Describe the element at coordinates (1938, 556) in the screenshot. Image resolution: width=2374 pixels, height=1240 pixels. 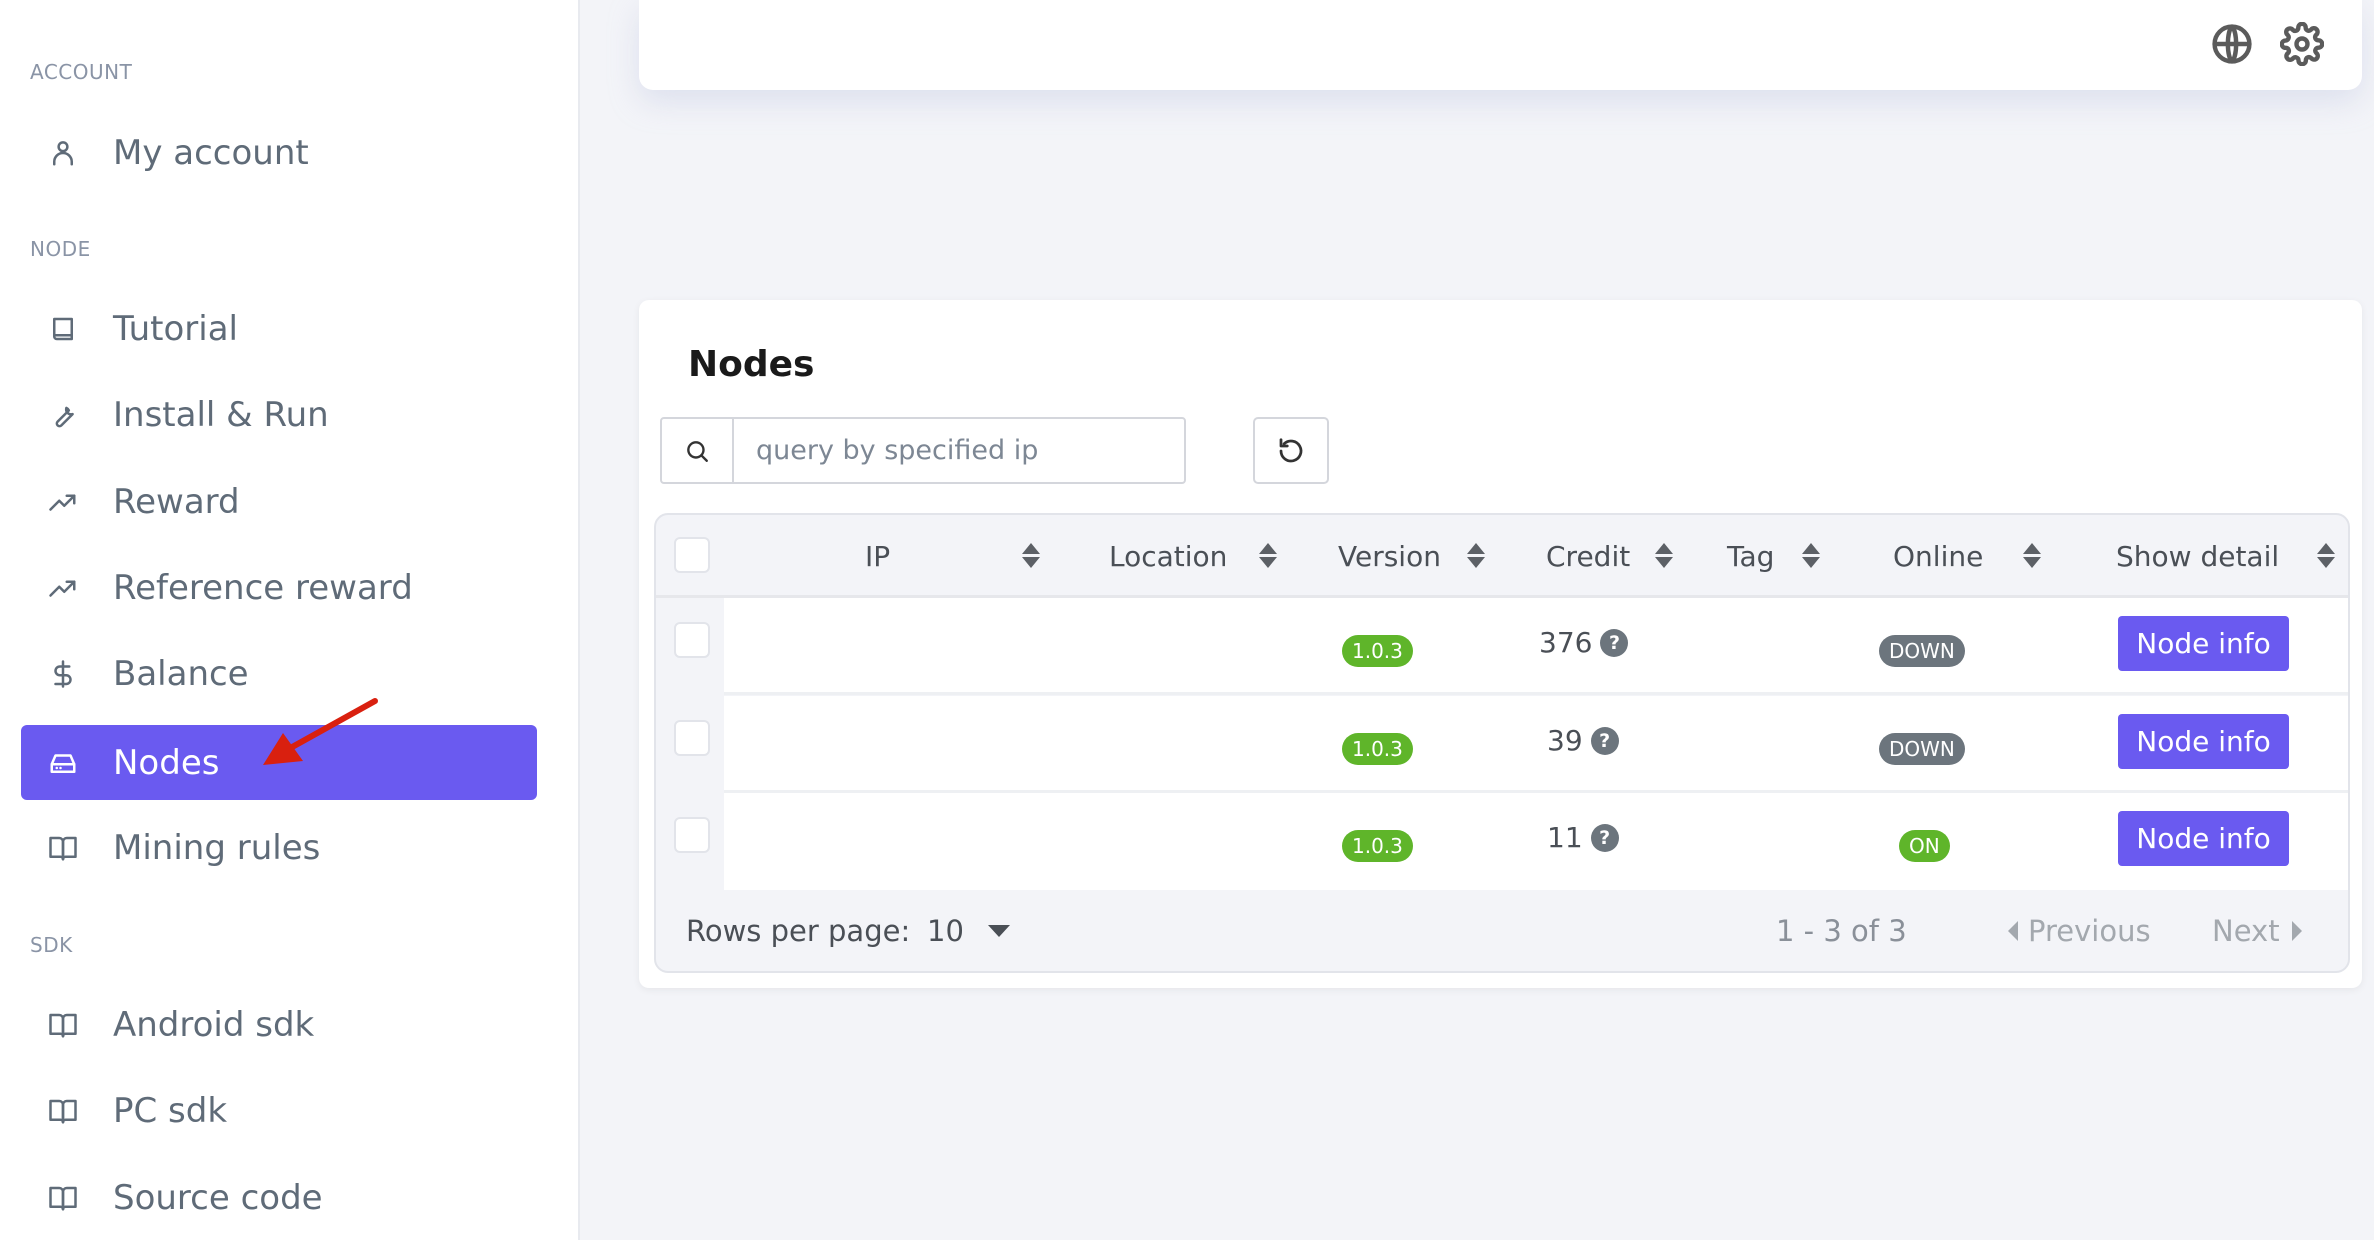
I see `column-header-online: Online` at that location.